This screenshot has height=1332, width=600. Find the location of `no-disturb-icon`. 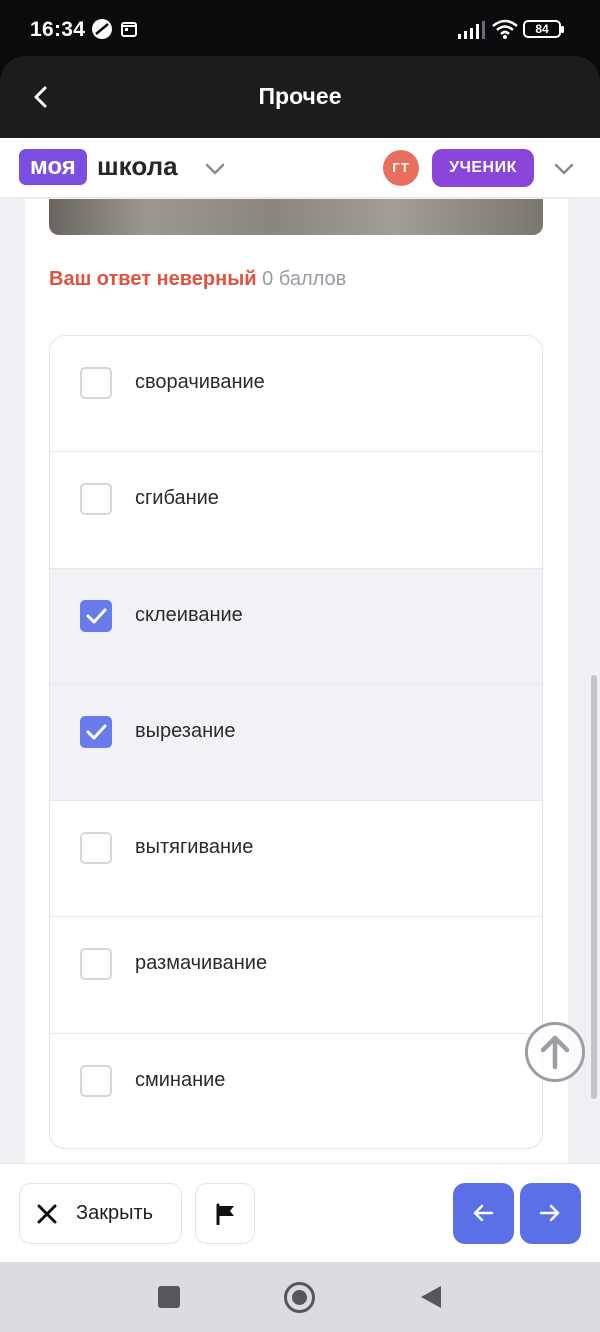

no-disturb-icon is located at coordinates (102, 29).